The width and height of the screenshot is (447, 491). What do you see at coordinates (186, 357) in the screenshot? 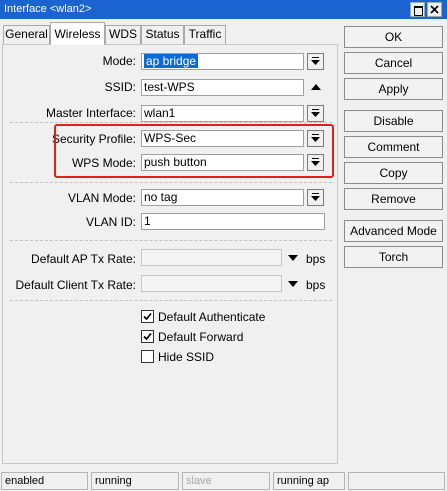
I see `hide-ssid-label: Hide SSID` at bounding box center [186, 357].